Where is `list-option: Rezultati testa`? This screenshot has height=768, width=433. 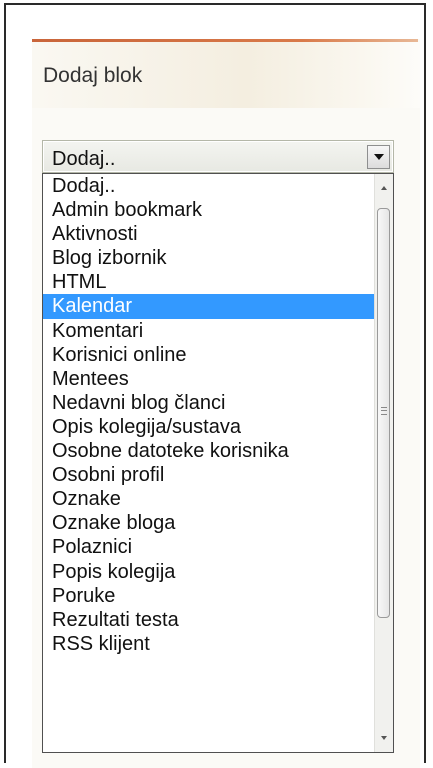 list-option: Rezultati testa is located at coordinates (214, 620).